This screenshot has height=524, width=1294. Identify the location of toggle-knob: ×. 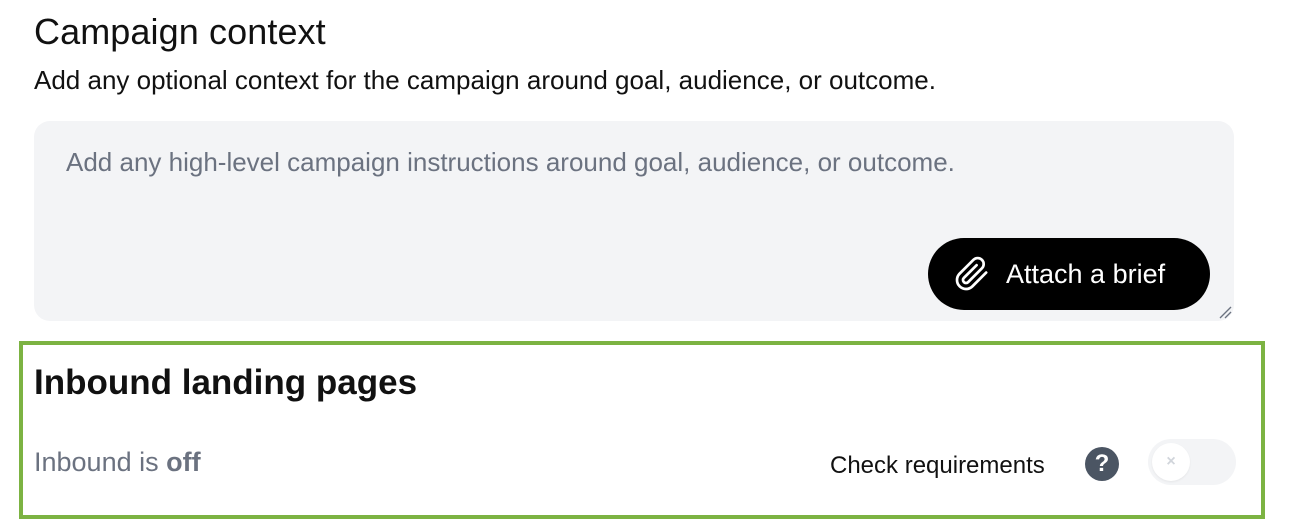
(1171, 462).